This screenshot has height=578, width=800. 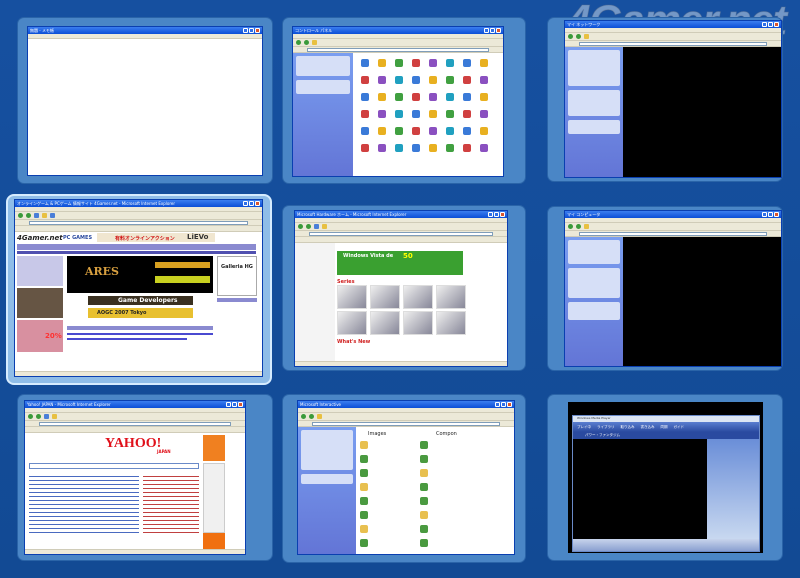 I want to click on window-title: コントロール パネル, so click(x=314, y=30).